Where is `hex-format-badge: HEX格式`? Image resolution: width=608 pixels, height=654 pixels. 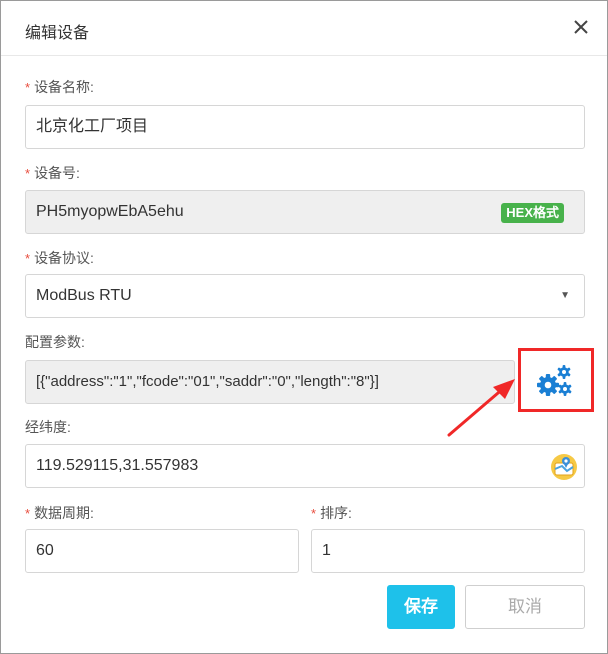
hex-format-badge: HEX格式 is located at coordinates (532, 213).